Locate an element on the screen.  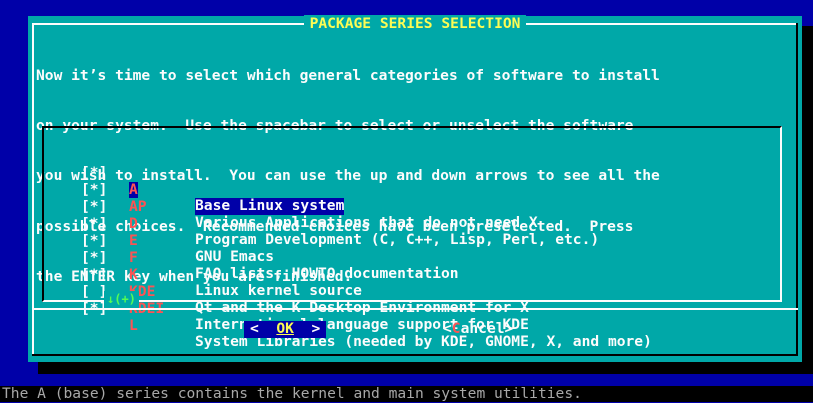
list-item-k: [*] K Linux kernel source is located at coordinates (221, 266).